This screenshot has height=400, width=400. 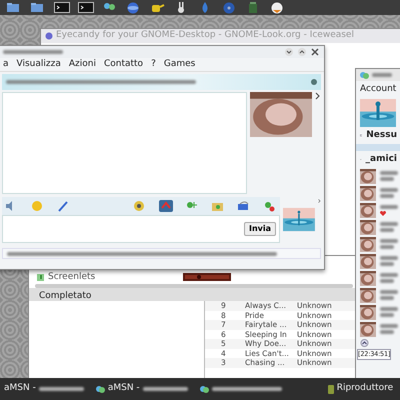 What do you see at coordinates (378, 147) in the screenshot?
I see `divider-band` at bounding box center [378, 147].